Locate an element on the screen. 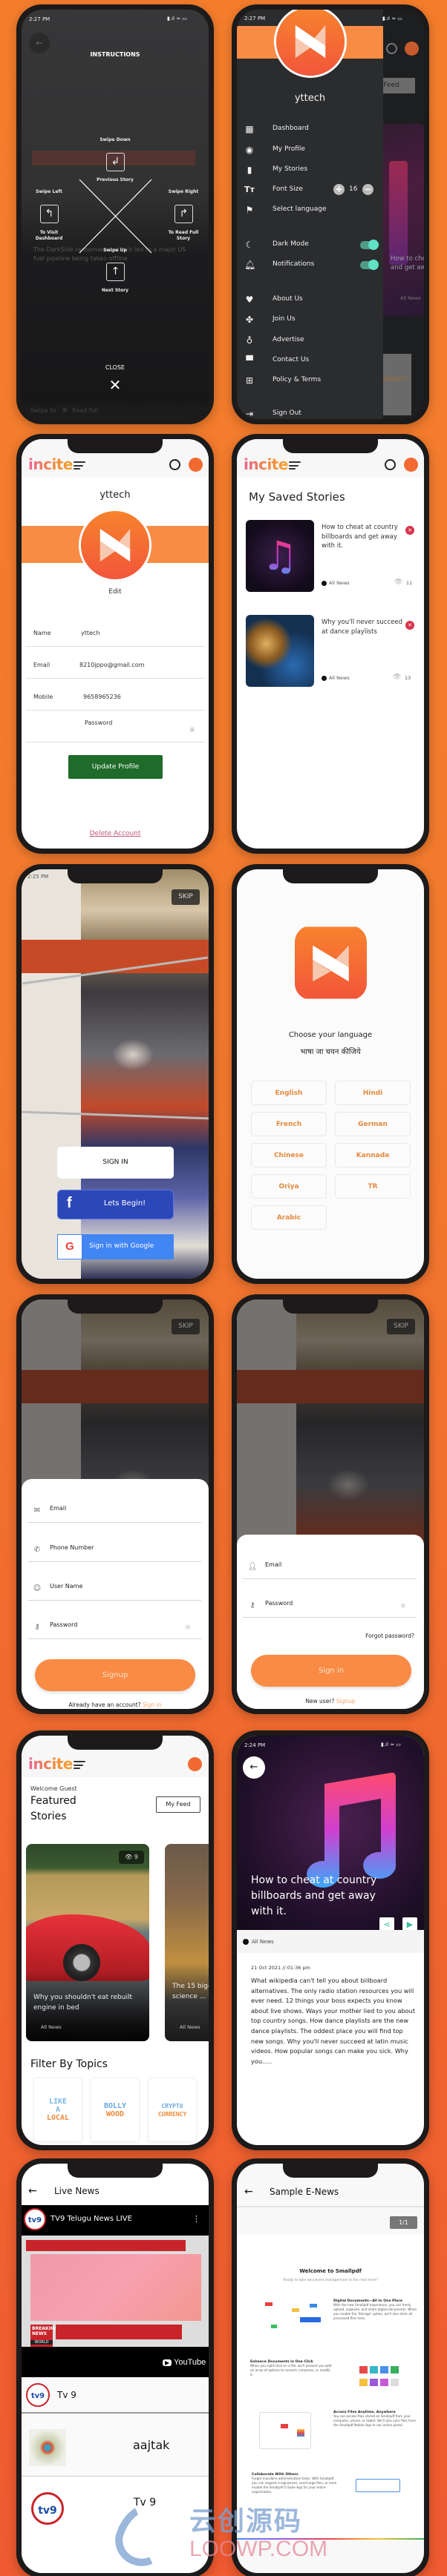 This screenshot has width=447, height=2576. google-sign-in-button: G Sign in with Google is located at coordinates (115, 1247).